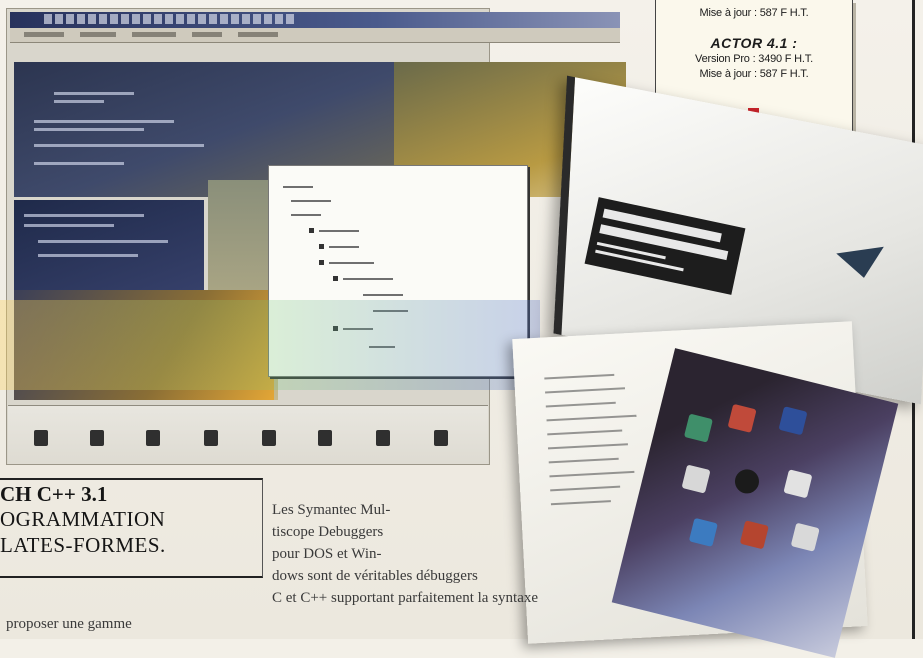 This screenshot has height=658, width=923. I want to click on output-pane, so click(144, 345).